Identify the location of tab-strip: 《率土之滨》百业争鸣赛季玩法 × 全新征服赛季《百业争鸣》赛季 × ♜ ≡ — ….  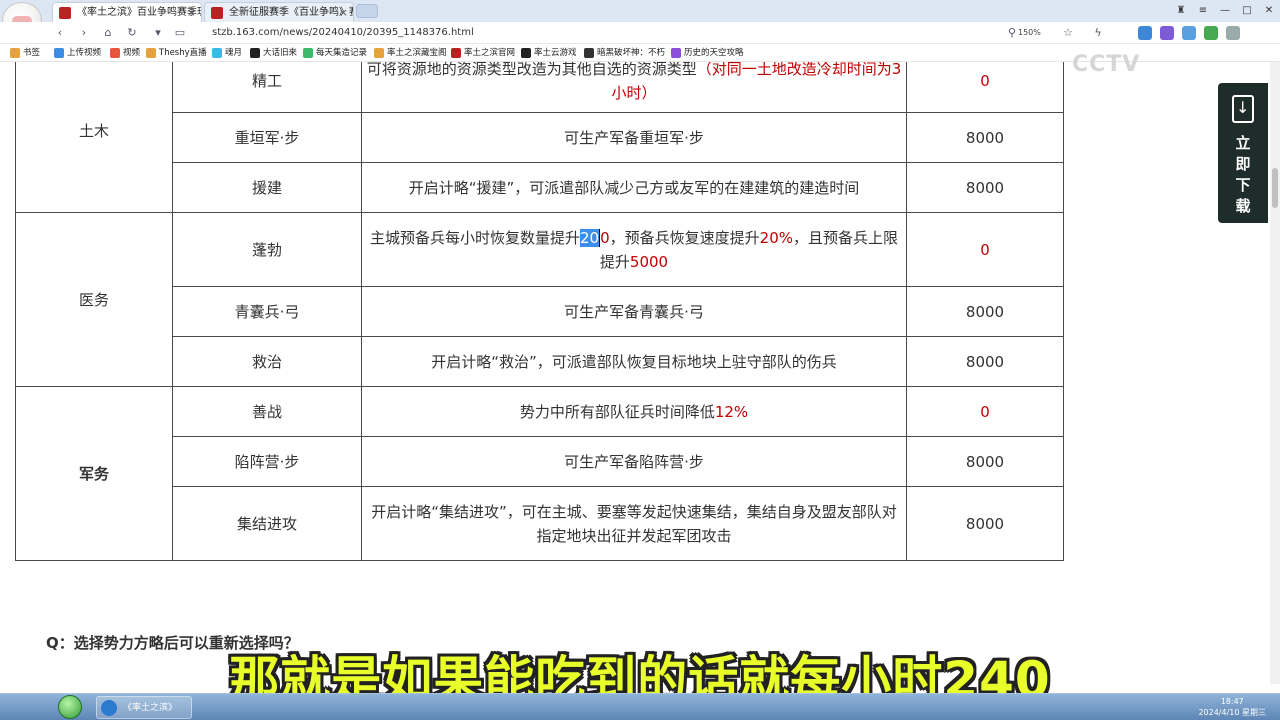
(640, 11).